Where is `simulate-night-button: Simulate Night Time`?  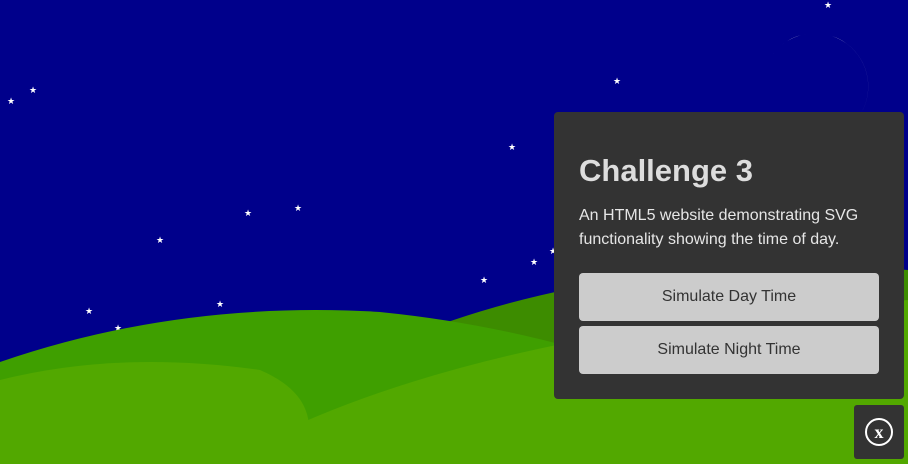 simulate-night-button: Simulate Night Time is located at coordinates (729, 350).